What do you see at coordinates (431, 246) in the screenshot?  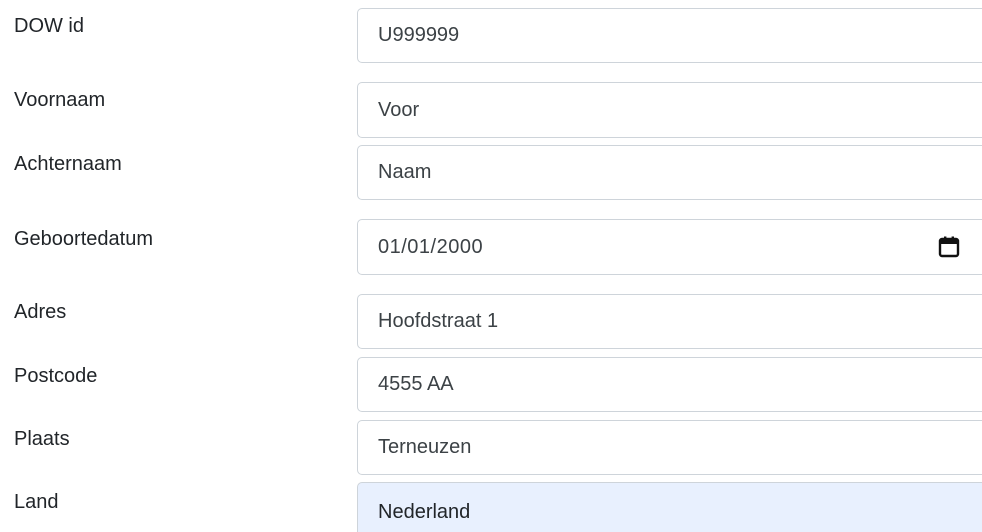 I see `geboortedatum-value: 01/01/2000` at bounding box center [431, 246].